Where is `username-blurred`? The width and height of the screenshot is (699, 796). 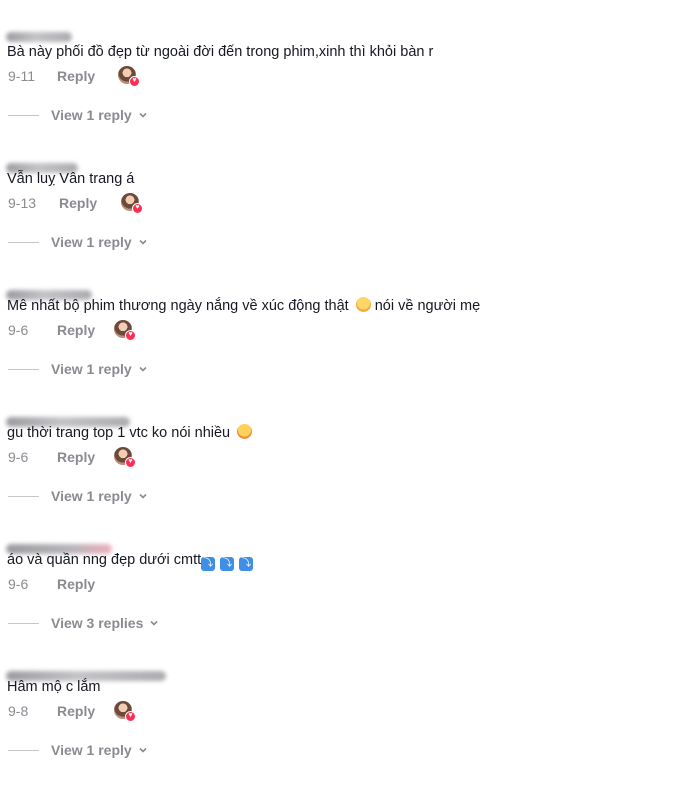 username-blurred is located at coordinates (39, 37).